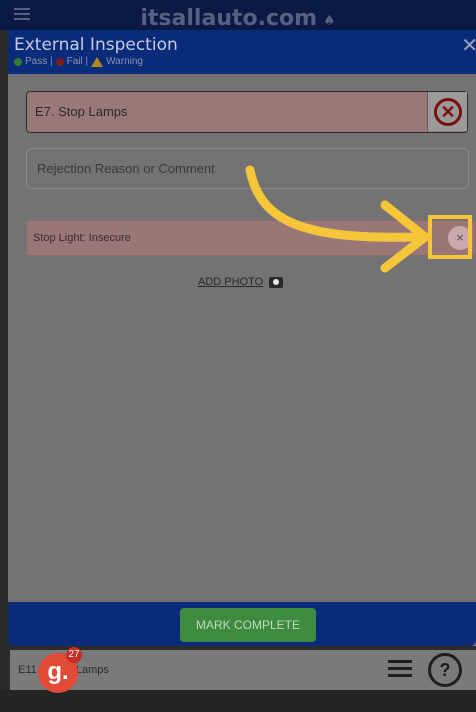 This screenshot has height=712, width=476. I want to click on edit-list-icon, so click(400, 670).